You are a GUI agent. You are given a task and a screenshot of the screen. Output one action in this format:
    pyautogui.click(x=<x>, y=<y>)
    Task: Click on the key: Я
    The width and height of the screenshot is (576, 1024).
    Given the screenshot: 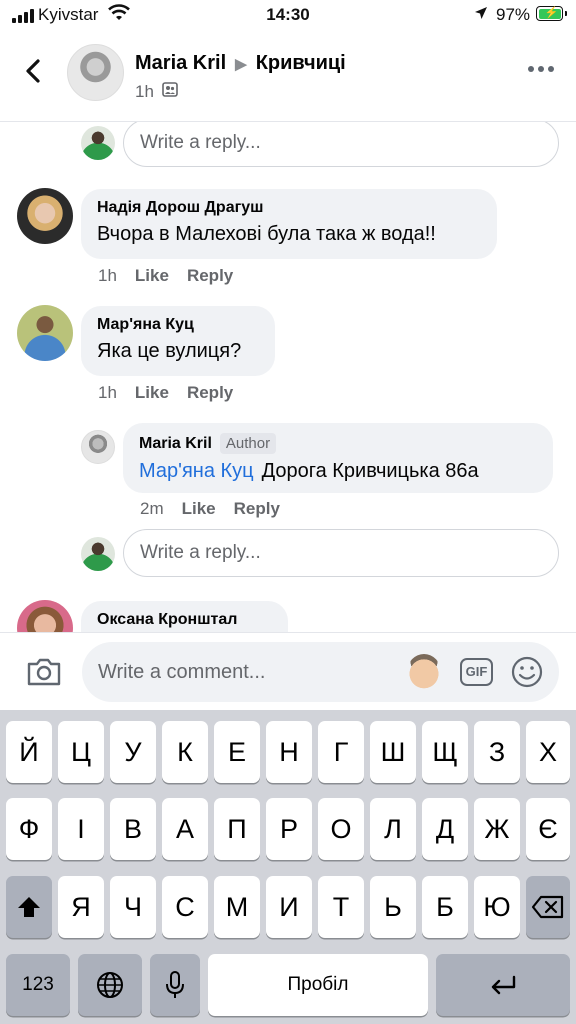 What is the action you would take?
    pyautogui.click(x=81, y=907)
    